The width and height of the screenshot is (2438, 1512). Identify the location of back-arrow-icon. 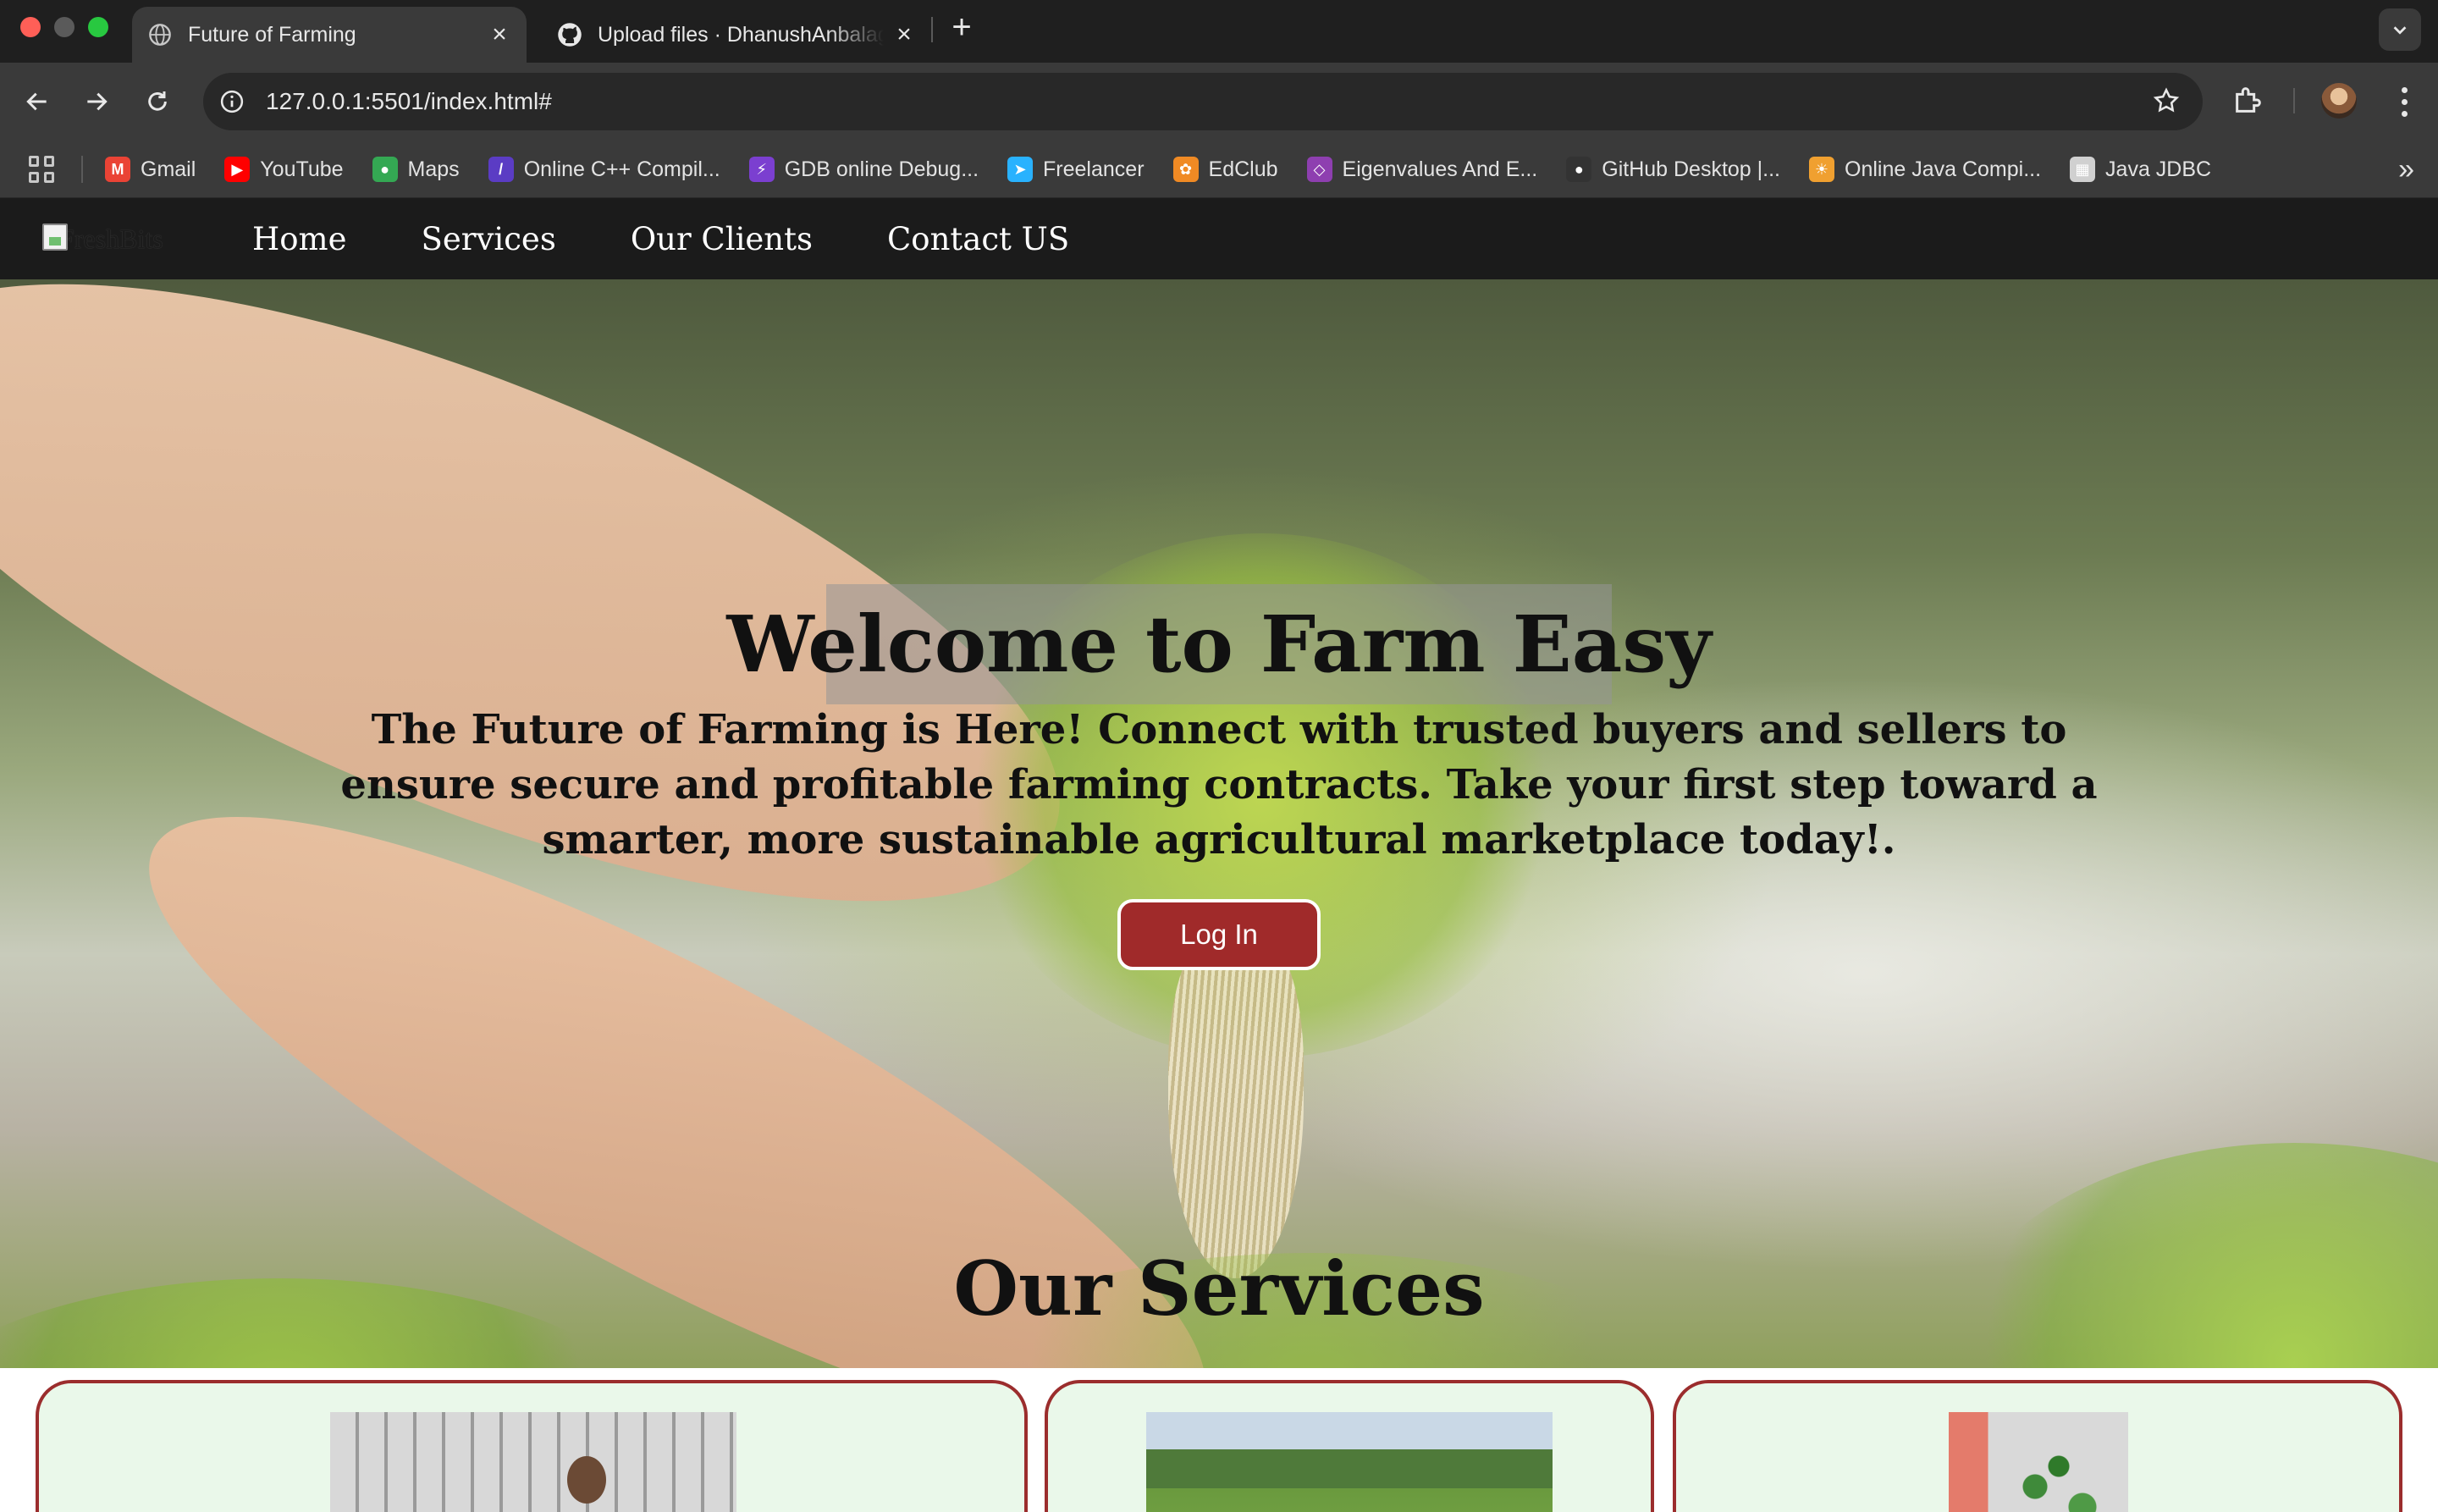
(36, 101).